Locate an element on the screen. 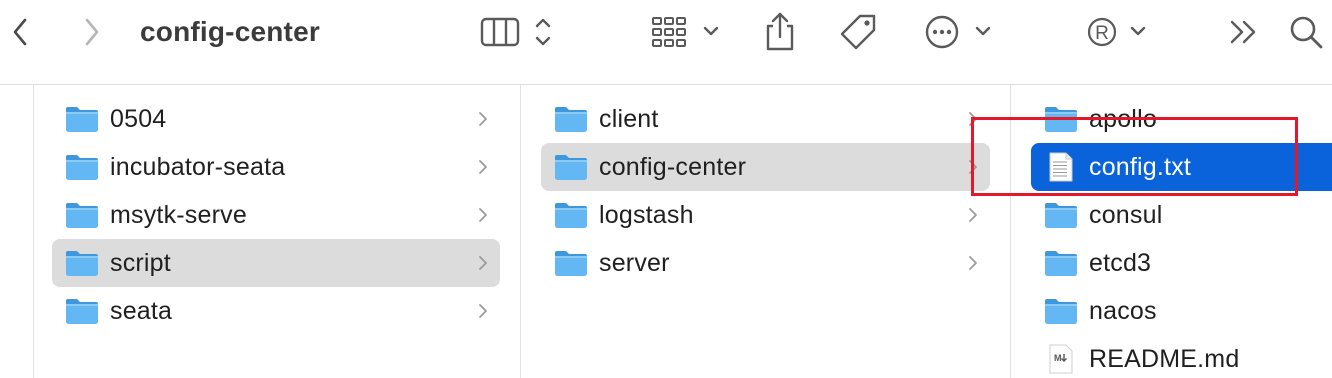 This screenshot has height=378, width=1332. folder-item-logstash: logstash is located at coordinates (765, 215).